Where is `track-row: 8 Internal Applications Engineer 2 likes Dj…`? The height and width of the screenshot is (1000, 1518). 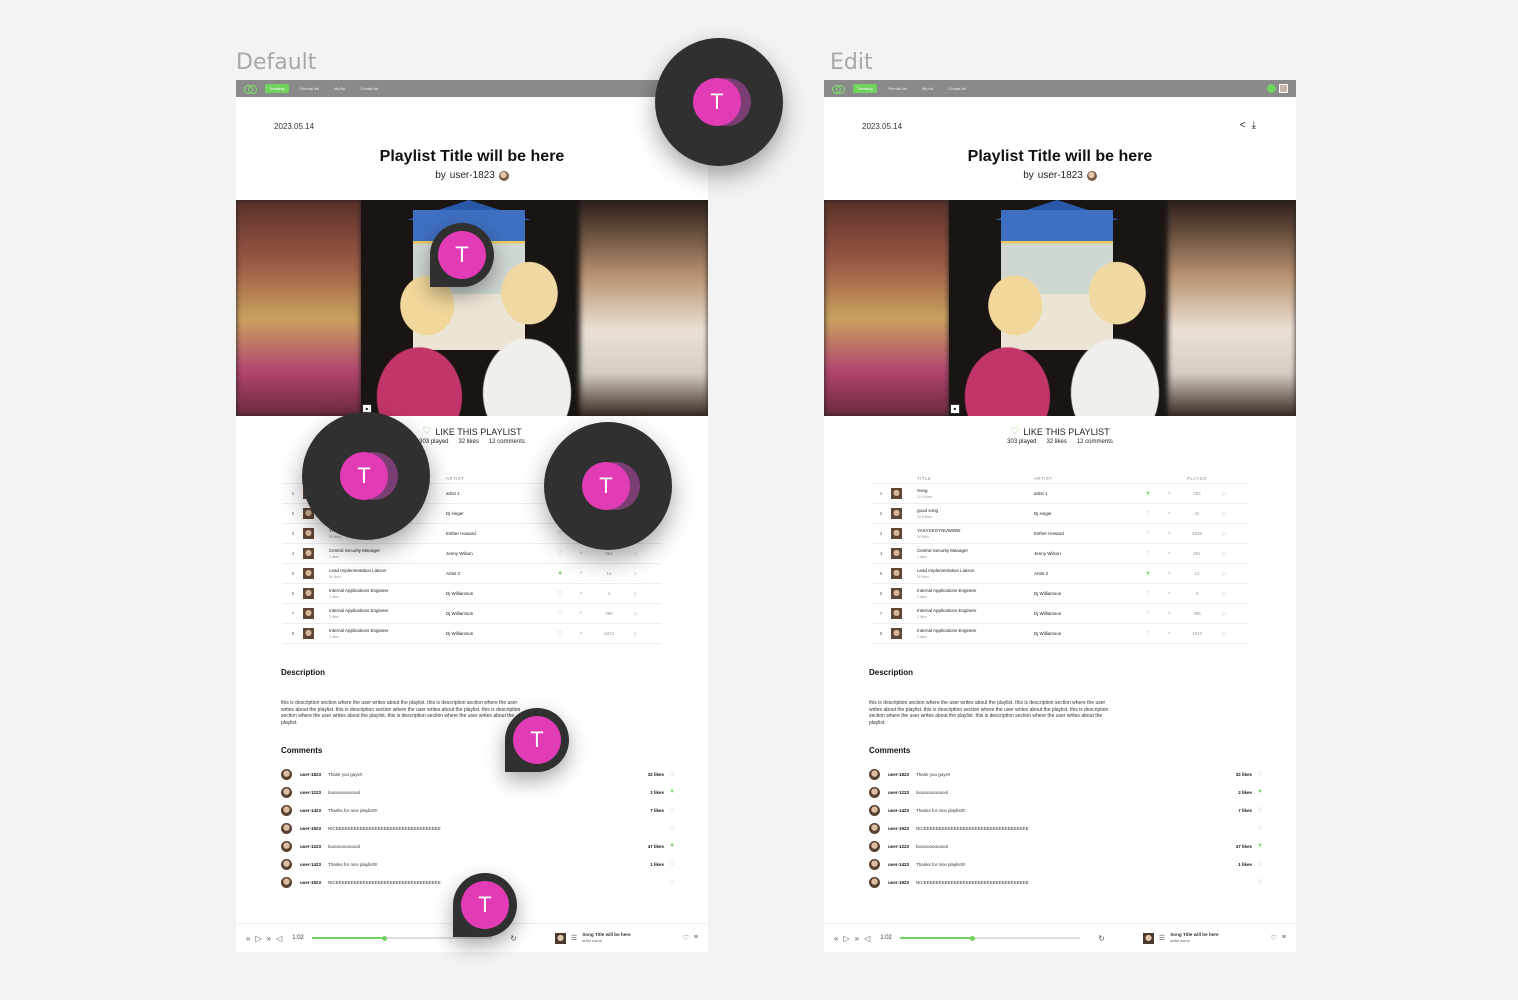
track-row: 8 Internal Applications Engineer 2 likes Dj… is located at coordinates (1060, 634).